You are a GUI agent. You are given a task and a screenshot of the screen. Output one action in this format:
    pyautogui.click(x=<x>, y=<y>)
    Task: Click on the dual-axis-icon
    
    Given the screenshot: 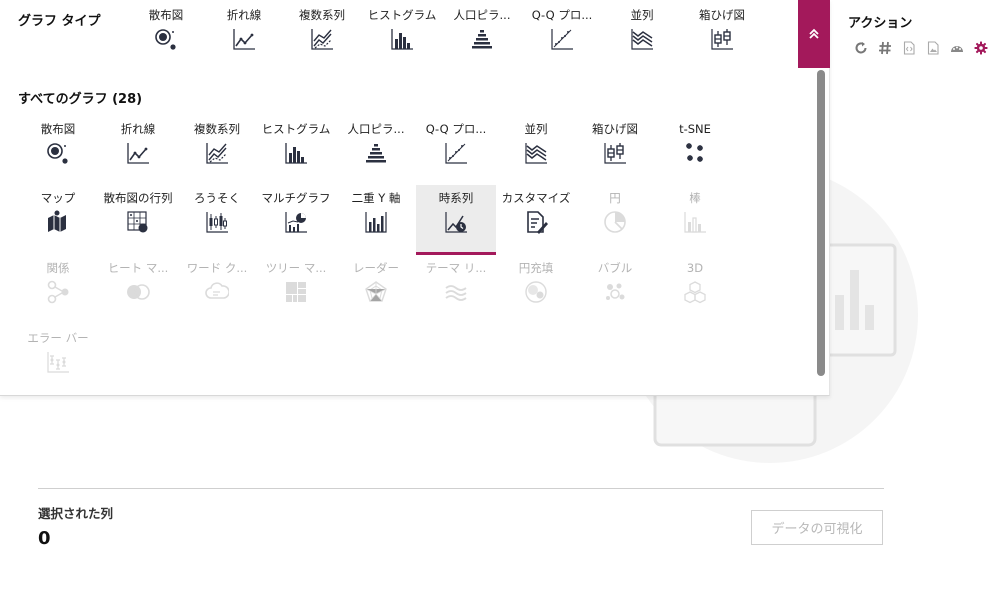 What is the action you would take?
    pyautogui.click(x=376, y=222)
    